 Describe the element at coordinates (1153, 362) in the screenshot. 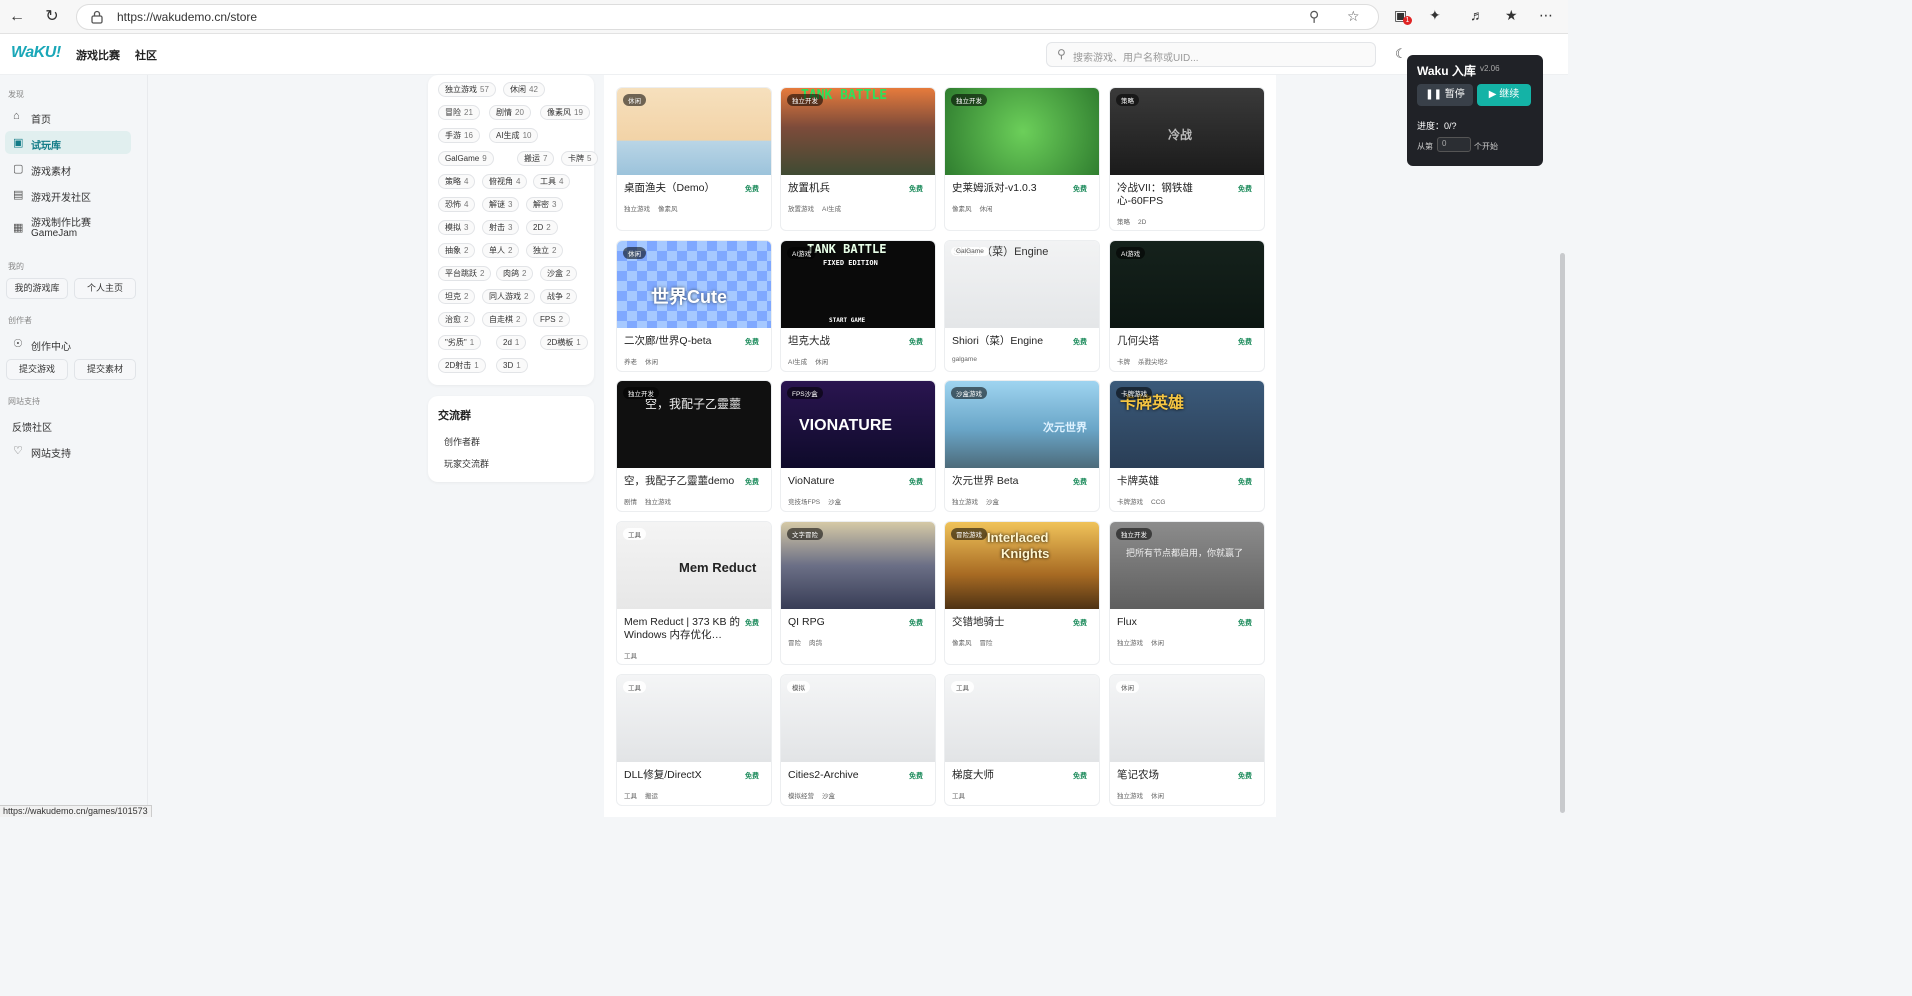

I see `game-tag: 杀戮尖塔2` at that location.